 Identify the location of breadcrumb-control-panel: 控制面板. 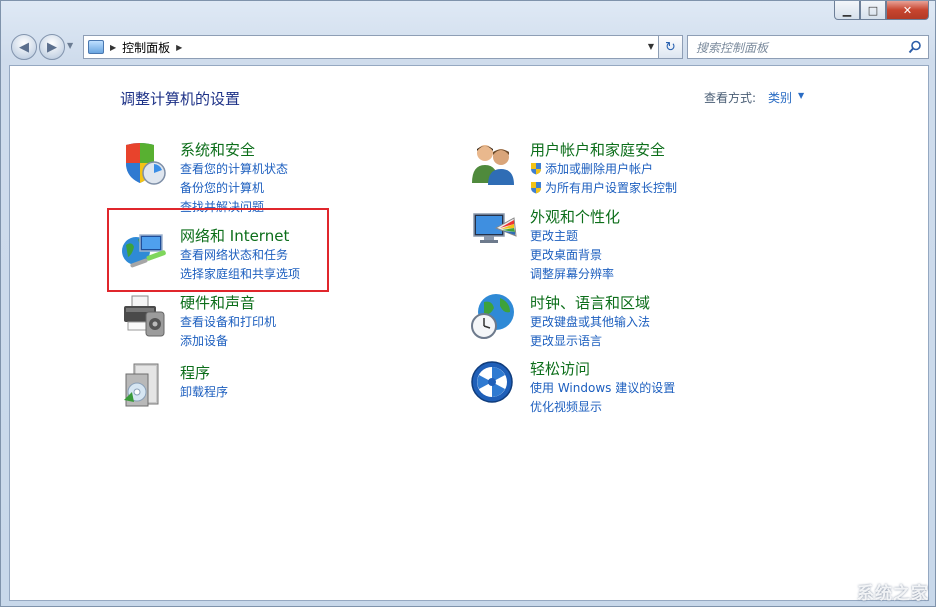
(146, 47).